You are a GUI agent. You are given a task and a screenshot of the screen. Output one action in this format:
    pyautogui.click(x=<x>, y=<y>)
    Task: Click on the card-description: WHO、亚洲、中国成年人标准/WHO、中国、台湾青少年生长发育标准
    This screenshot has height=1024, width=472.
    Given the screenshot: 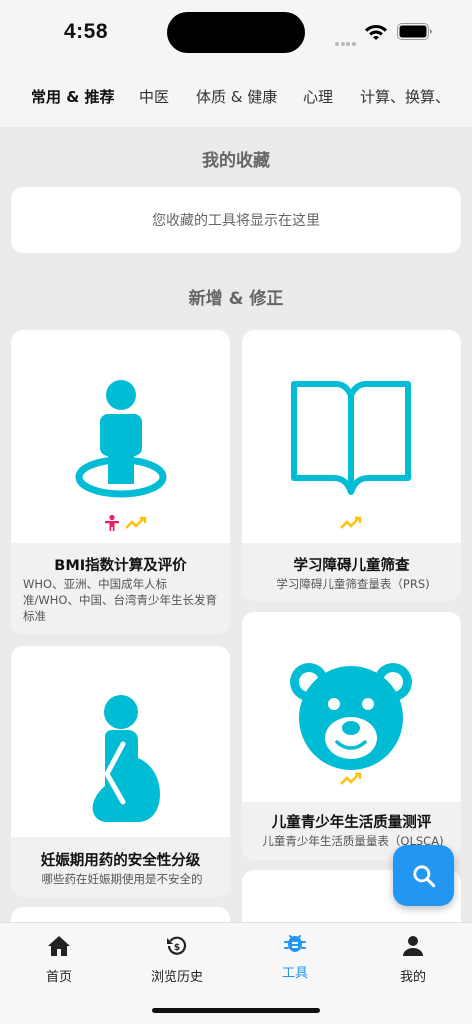 What is the action you would take?
    pyautogui.click(x=120, y=600)
    